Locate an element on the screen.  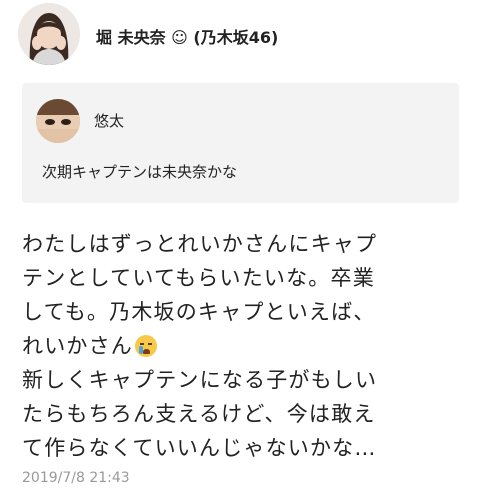
post-body-line: たらもちろん支えるけど、今は敢え is located at coordinates (199, 414).